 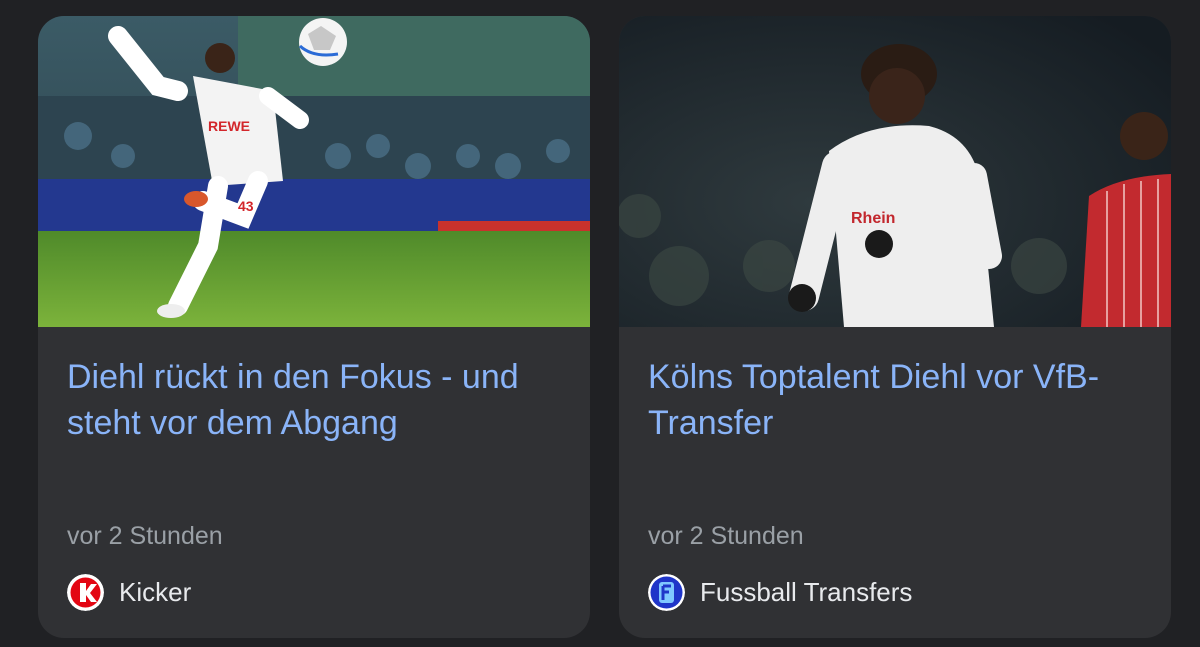 What do you see at coordinates (873, 218) in the screenshot?
I see `jersey-sponsor: Rhein` at bounding box center [873, 218].